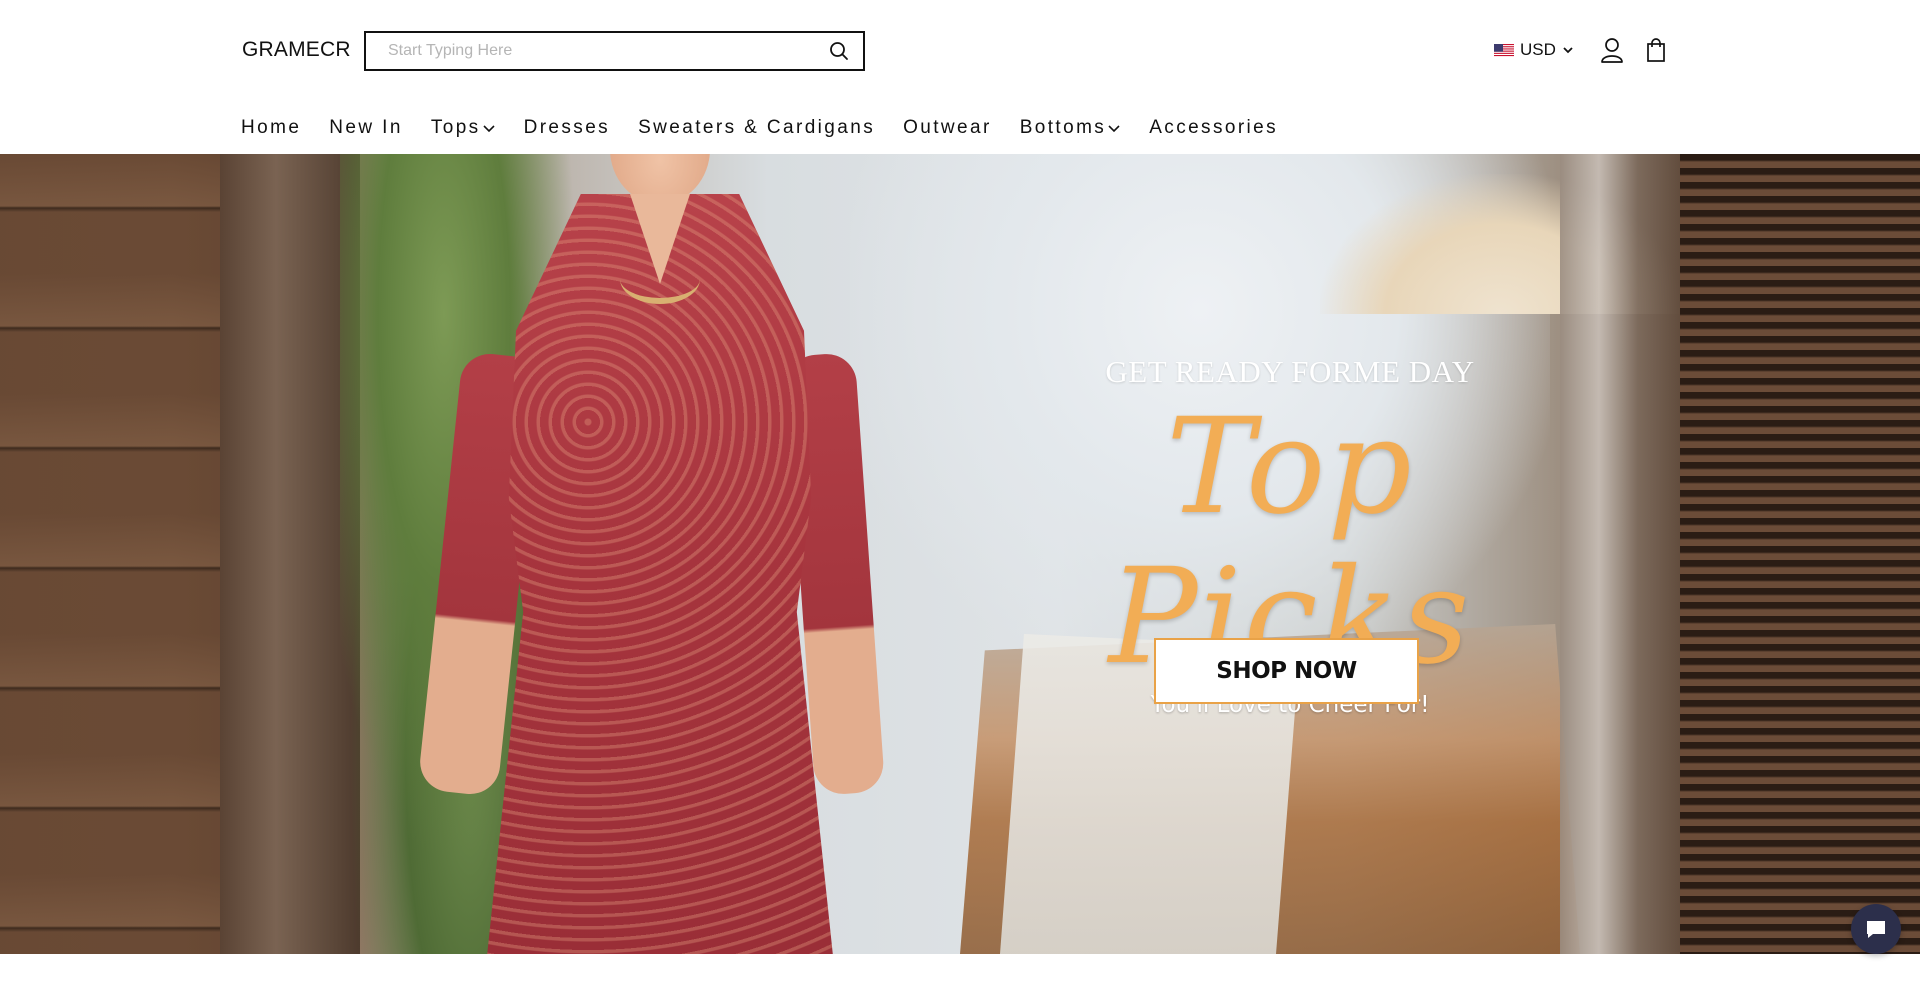 The image size is (1920, 993). What do you see at coordinates (756, 128) in the screenshot?
I see `nav-item-sweaters-cardigans: Sweaters & Cardigans` at bounding box center [756, 128].